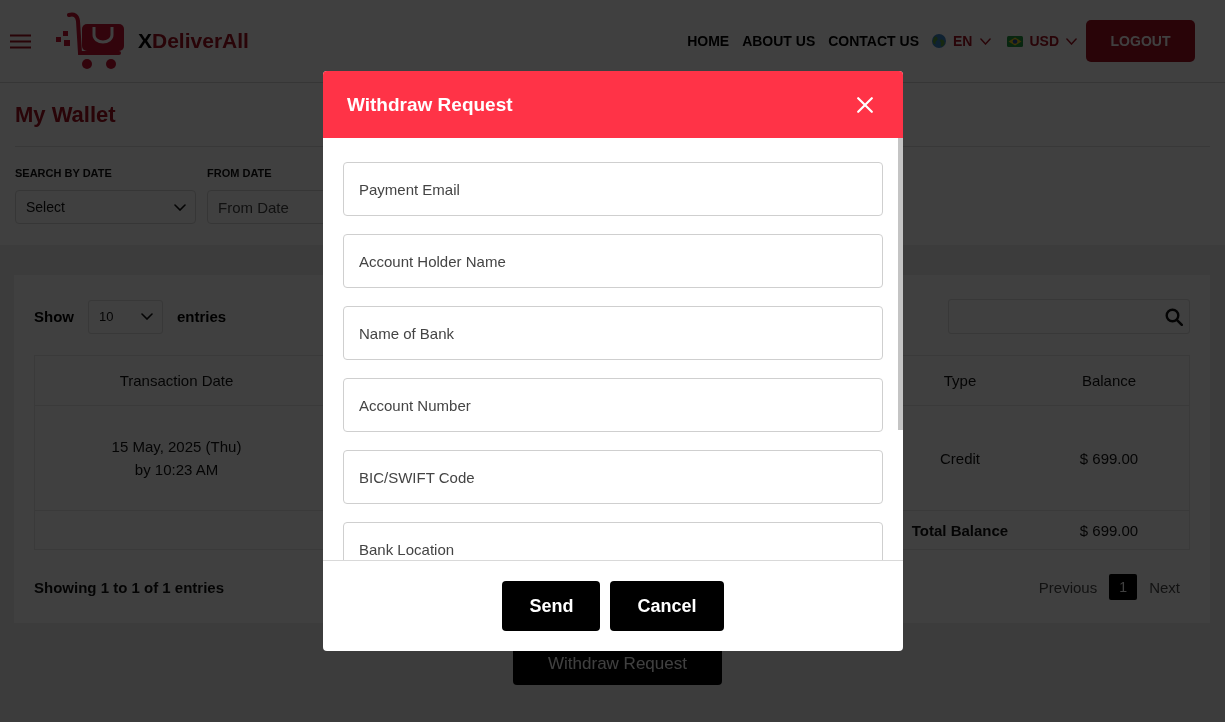  I want to click on nav-link: CONTACT US, so click(873, 41).